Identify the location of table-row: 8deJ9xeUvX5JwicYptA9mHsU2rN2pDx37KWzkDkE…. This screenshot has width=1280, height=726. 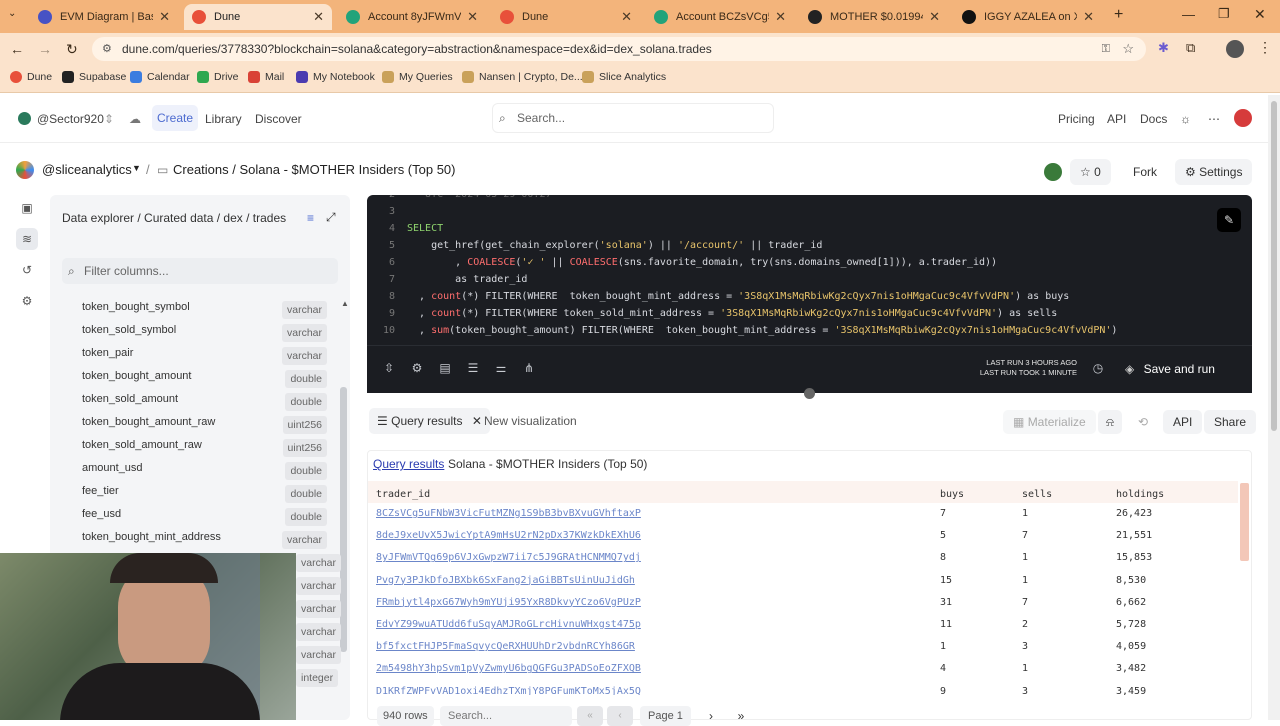
(803, 536).